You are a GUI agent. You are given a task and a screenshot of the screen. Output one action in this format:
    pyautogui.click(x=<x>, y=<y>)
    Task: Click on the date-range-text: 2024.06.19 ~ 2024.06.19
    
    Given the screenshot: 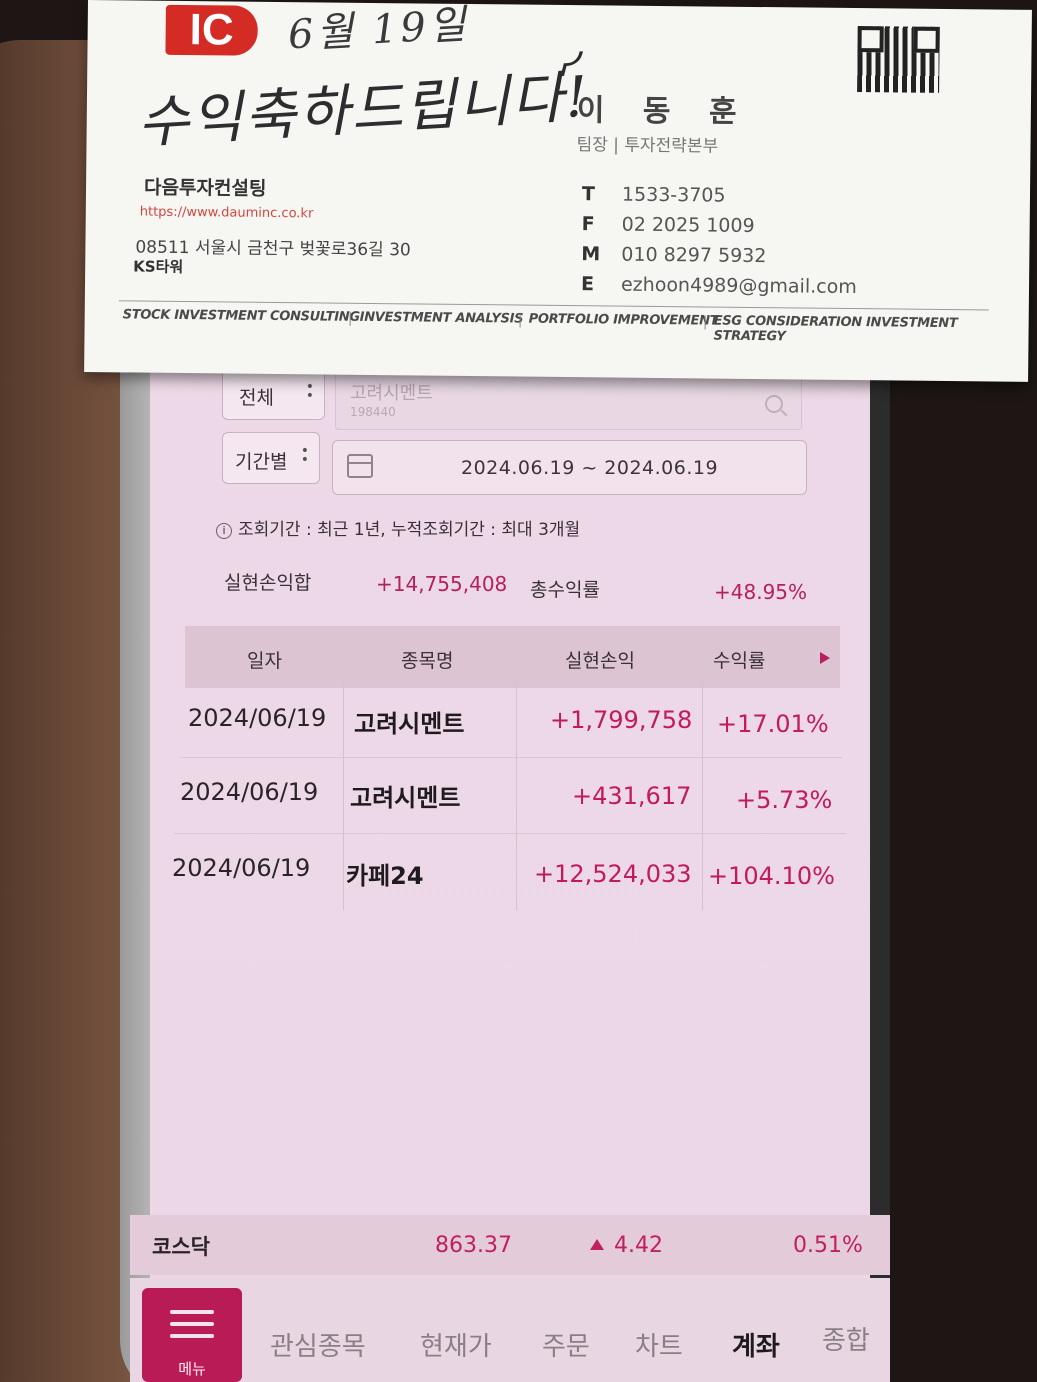 What is the action you would take?
    pyautogui.click(x=590, y=468)
    